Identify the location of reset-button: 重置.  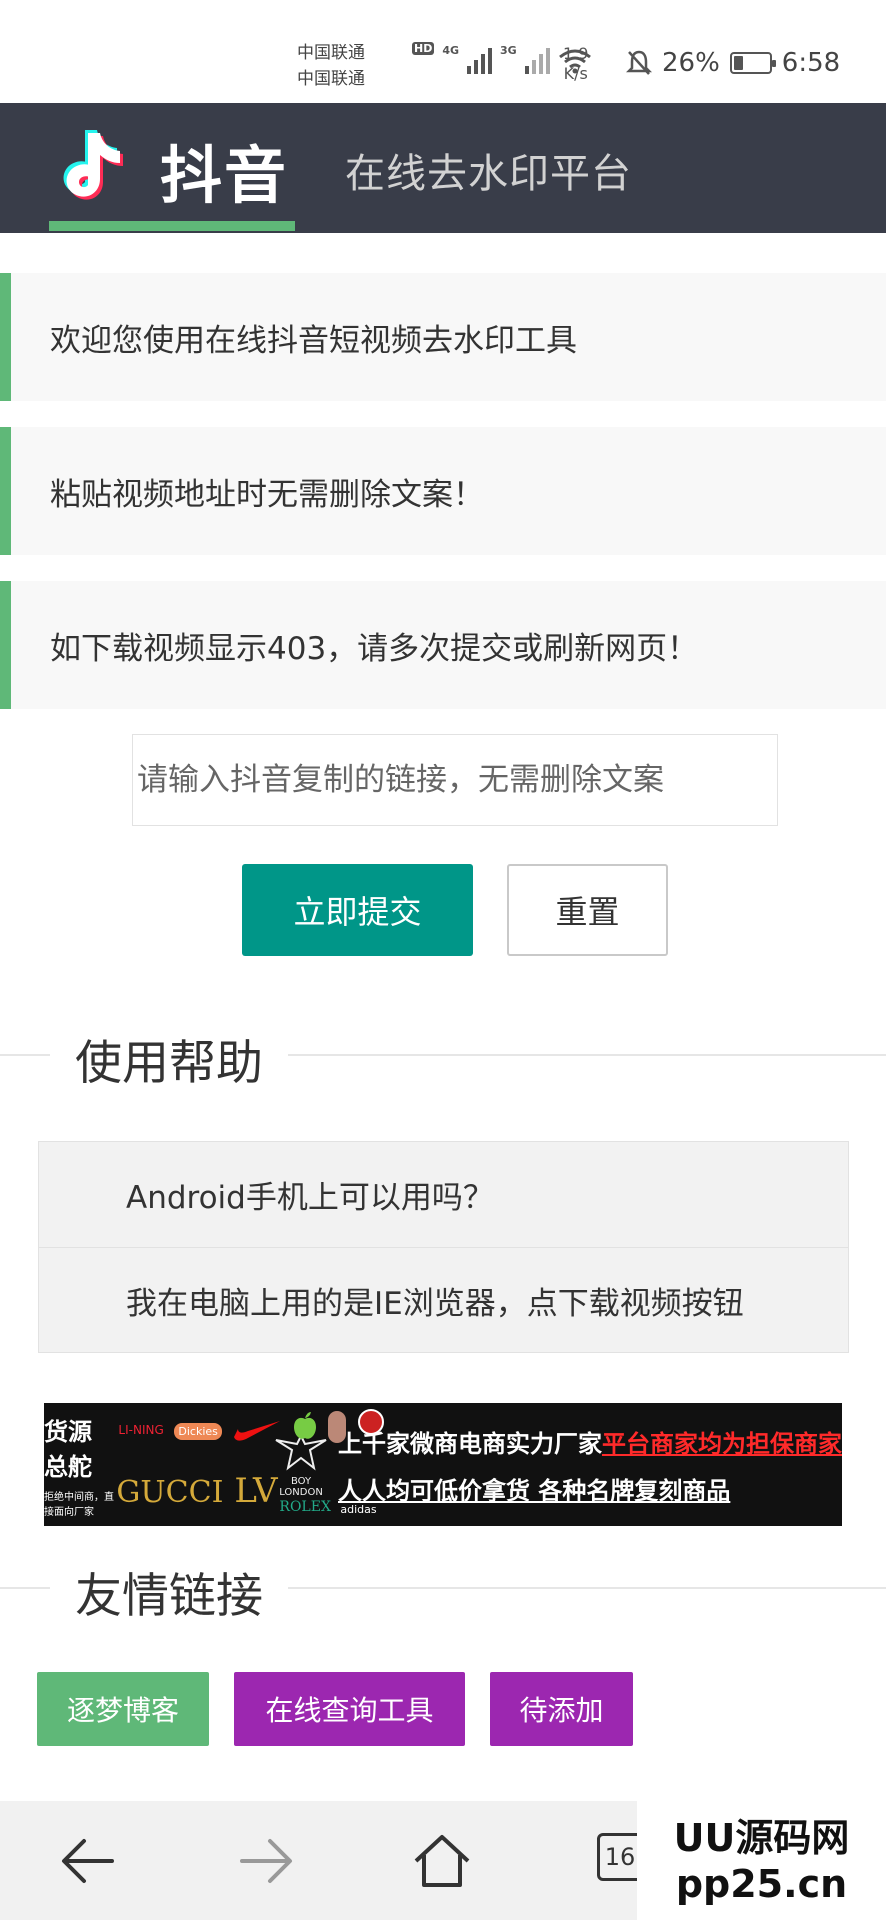
(587, 910).